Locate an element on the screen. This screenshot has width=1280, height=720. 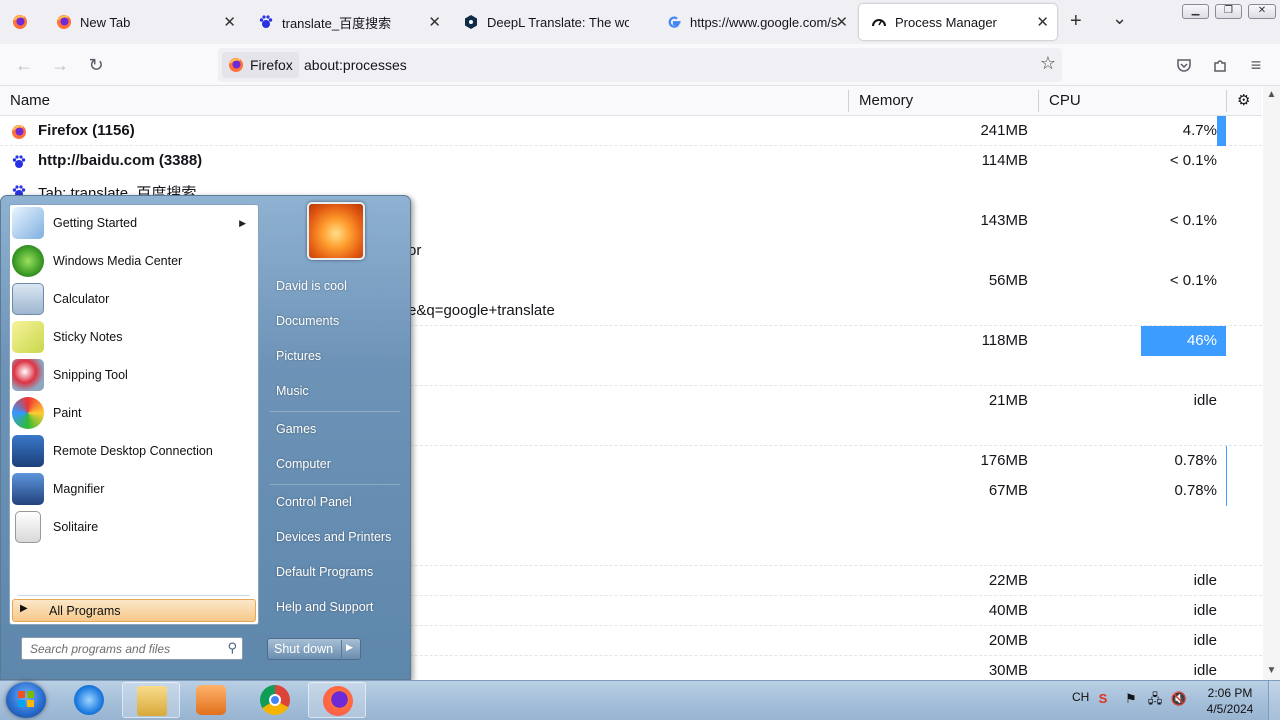
start-link-help-support: Help and Support is located at coordinates (324, 607).